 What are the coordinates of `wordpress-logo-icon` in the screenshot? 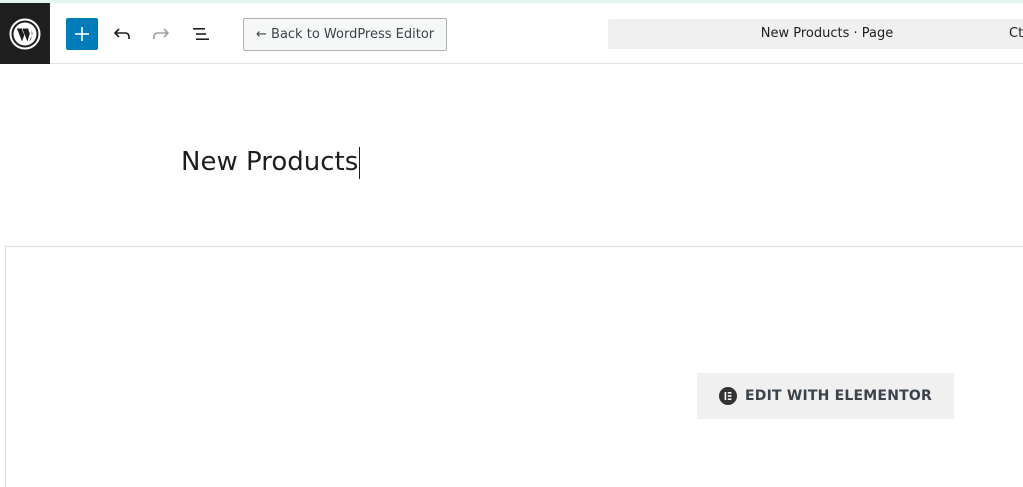 It's located at (25, 33).